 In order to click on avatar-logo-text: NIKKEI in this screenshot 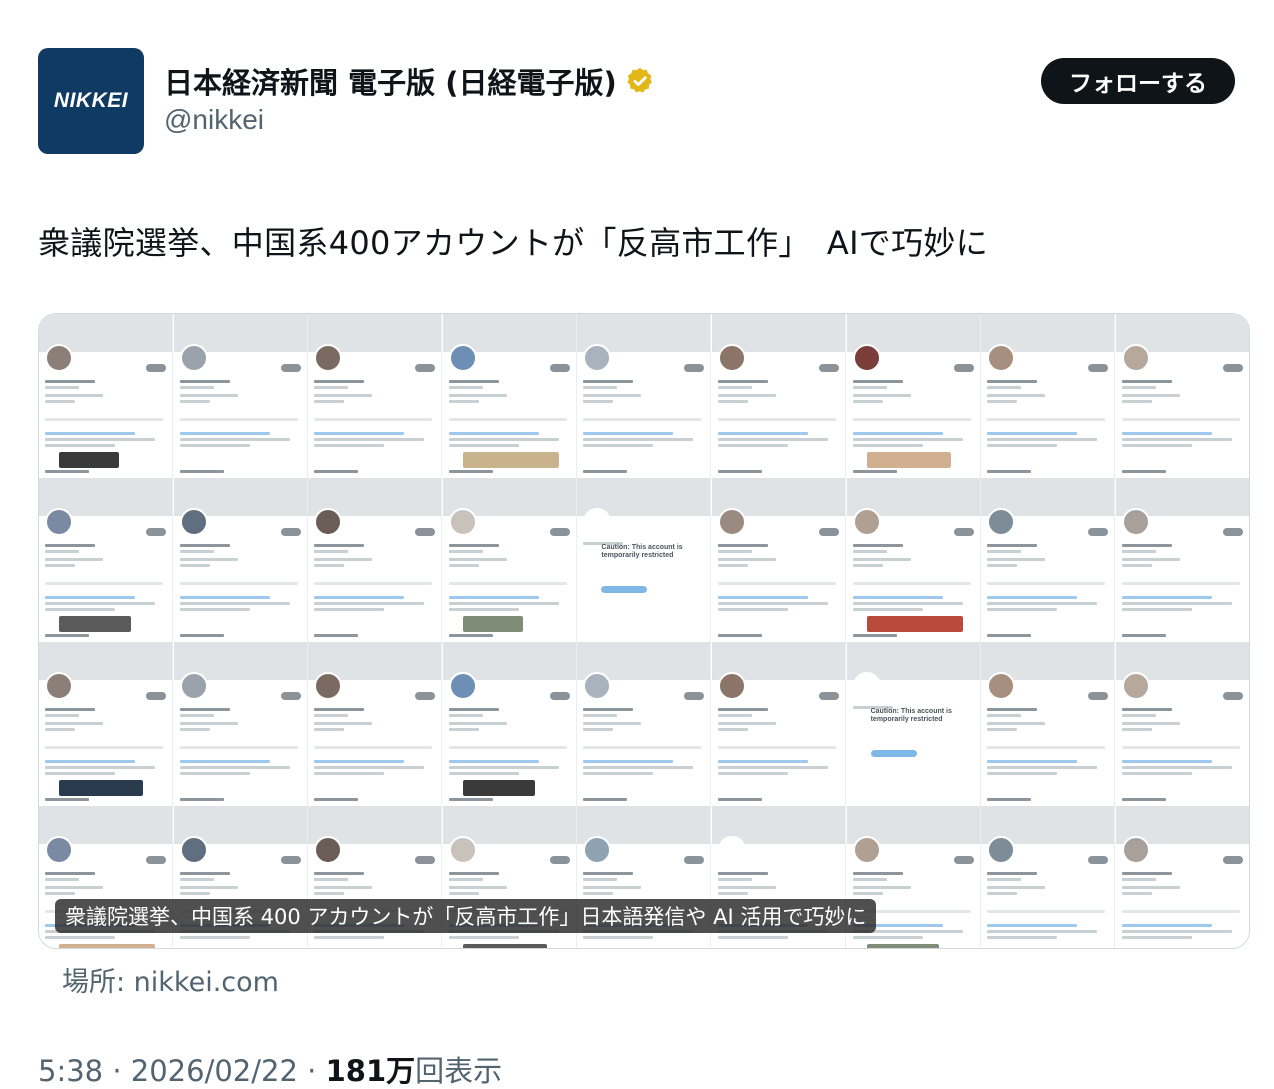, I will do `click(91, 100)`.